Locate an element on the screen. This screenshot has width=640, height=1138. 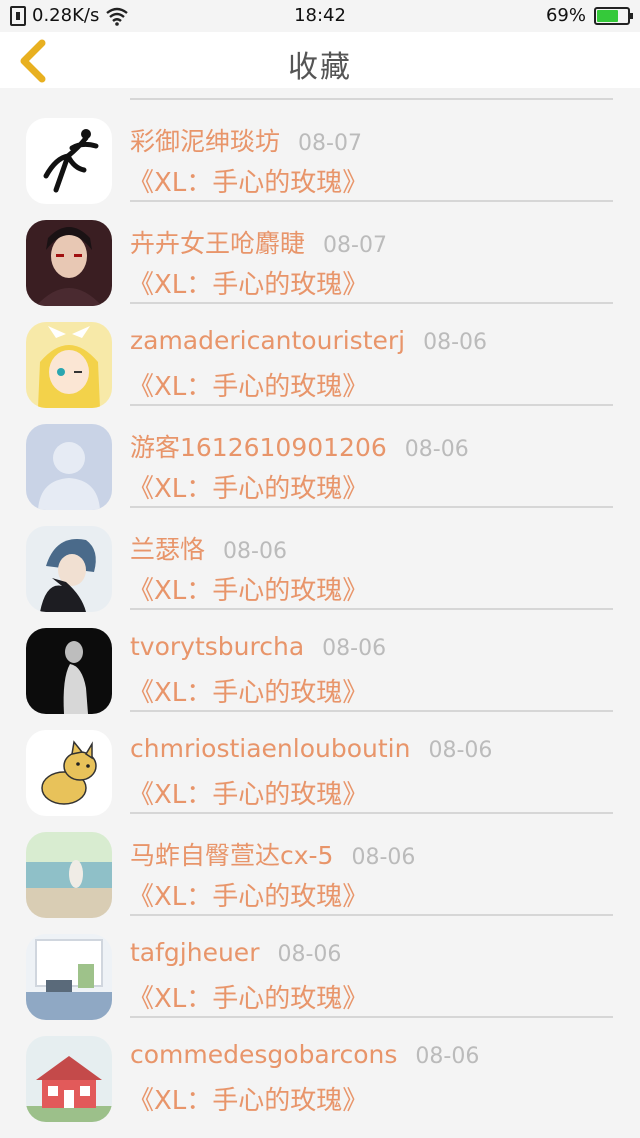
title-bar: 收藏 is located at coordinates (320, 60).